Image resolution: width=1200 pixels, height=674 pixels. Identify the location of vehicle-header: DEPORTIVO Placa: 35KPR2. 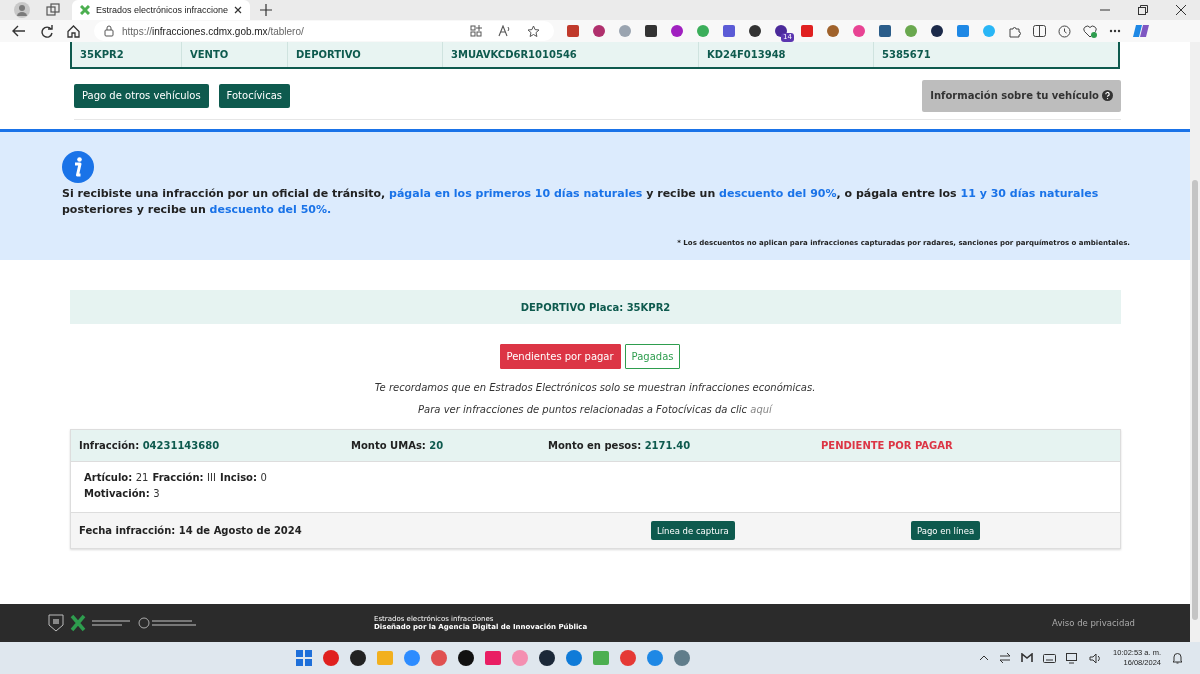
(595, 307).